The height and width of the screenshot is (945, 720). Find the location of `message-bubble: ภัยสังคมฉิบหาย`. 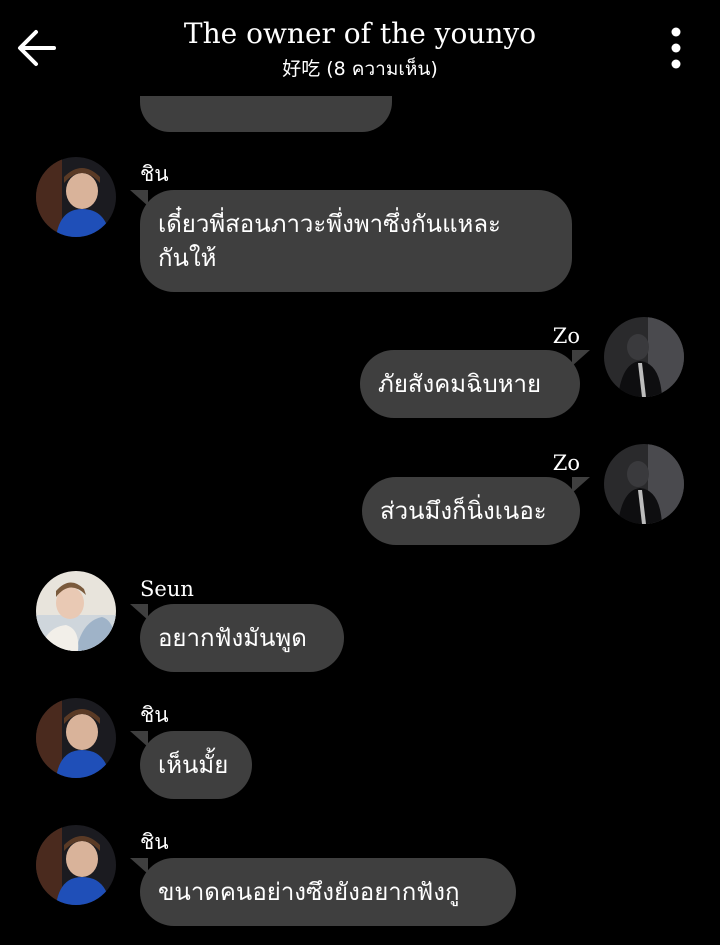

message-bubble: ภัยสังคมฉิบหาย is located at coordinates (470, 384).